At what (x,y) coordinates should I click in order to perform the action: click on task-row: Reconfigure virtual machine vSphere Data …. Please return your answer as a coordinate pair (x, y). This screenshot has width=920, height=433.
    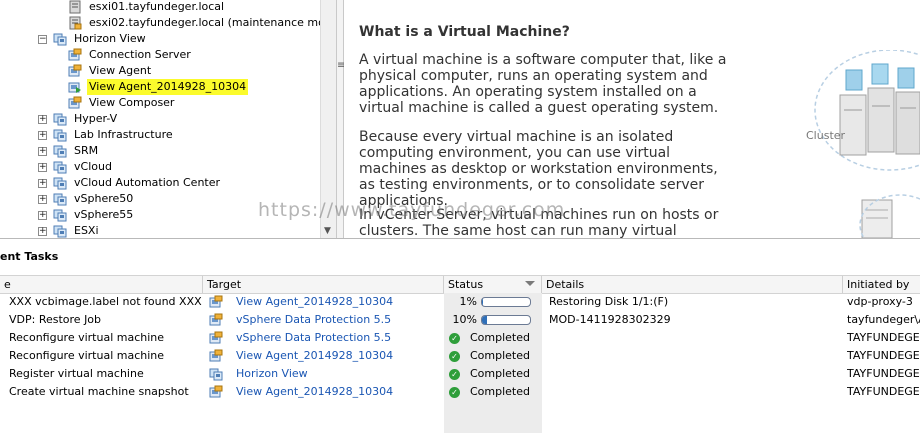
    Looking at the image, I should click on (460, 338).